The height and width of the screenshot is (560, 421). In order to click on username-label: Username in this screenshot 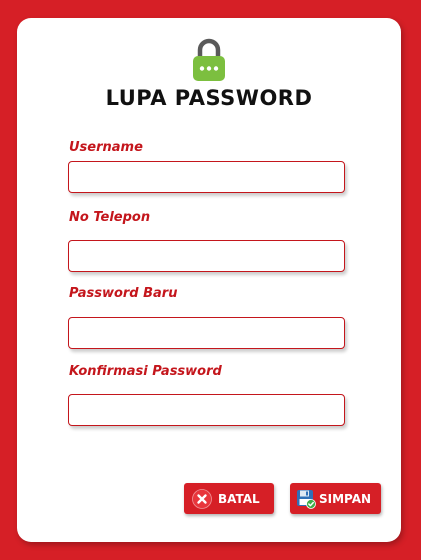, I will do `click(106, 147)`.